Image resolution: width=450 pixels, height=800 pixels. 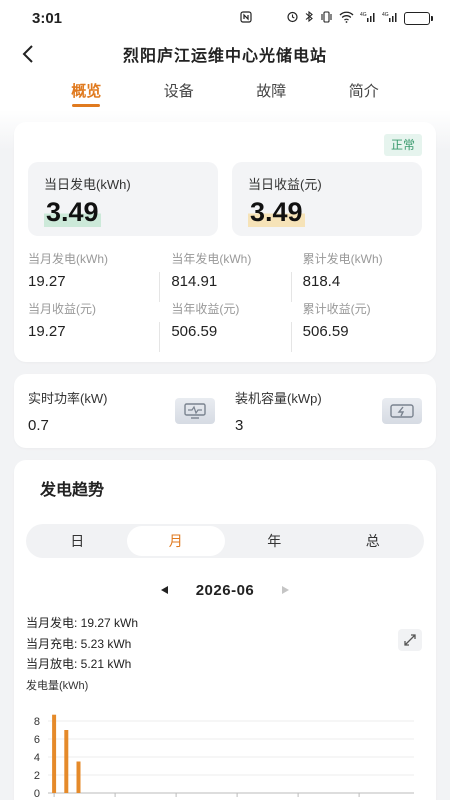 What do you see at coordinates (123, 199) in the screenshot?
I see `day-generation-kpi: 当日发电(kWh) 3.49` at bounding box center [123, 199].